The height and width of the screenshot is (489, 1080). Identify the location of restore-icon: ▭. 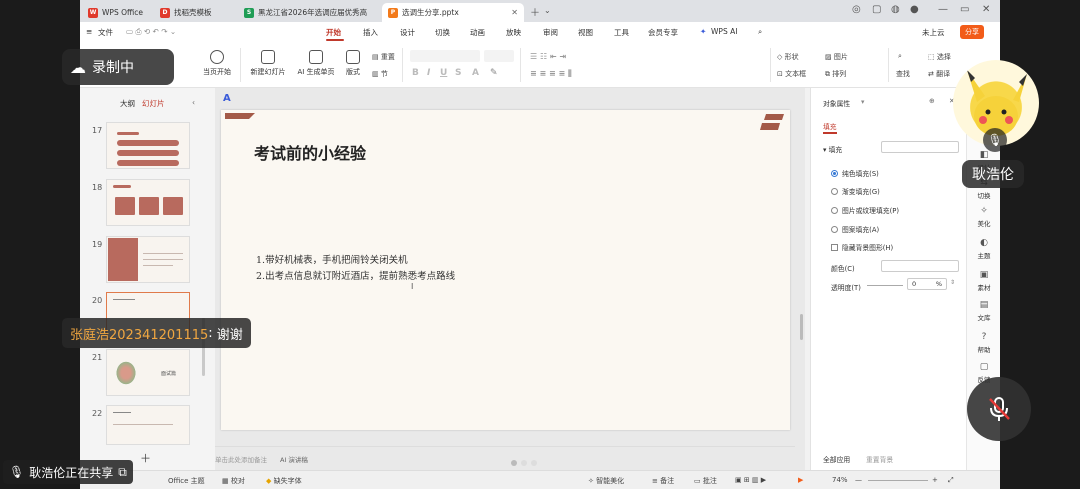
(964, 9).